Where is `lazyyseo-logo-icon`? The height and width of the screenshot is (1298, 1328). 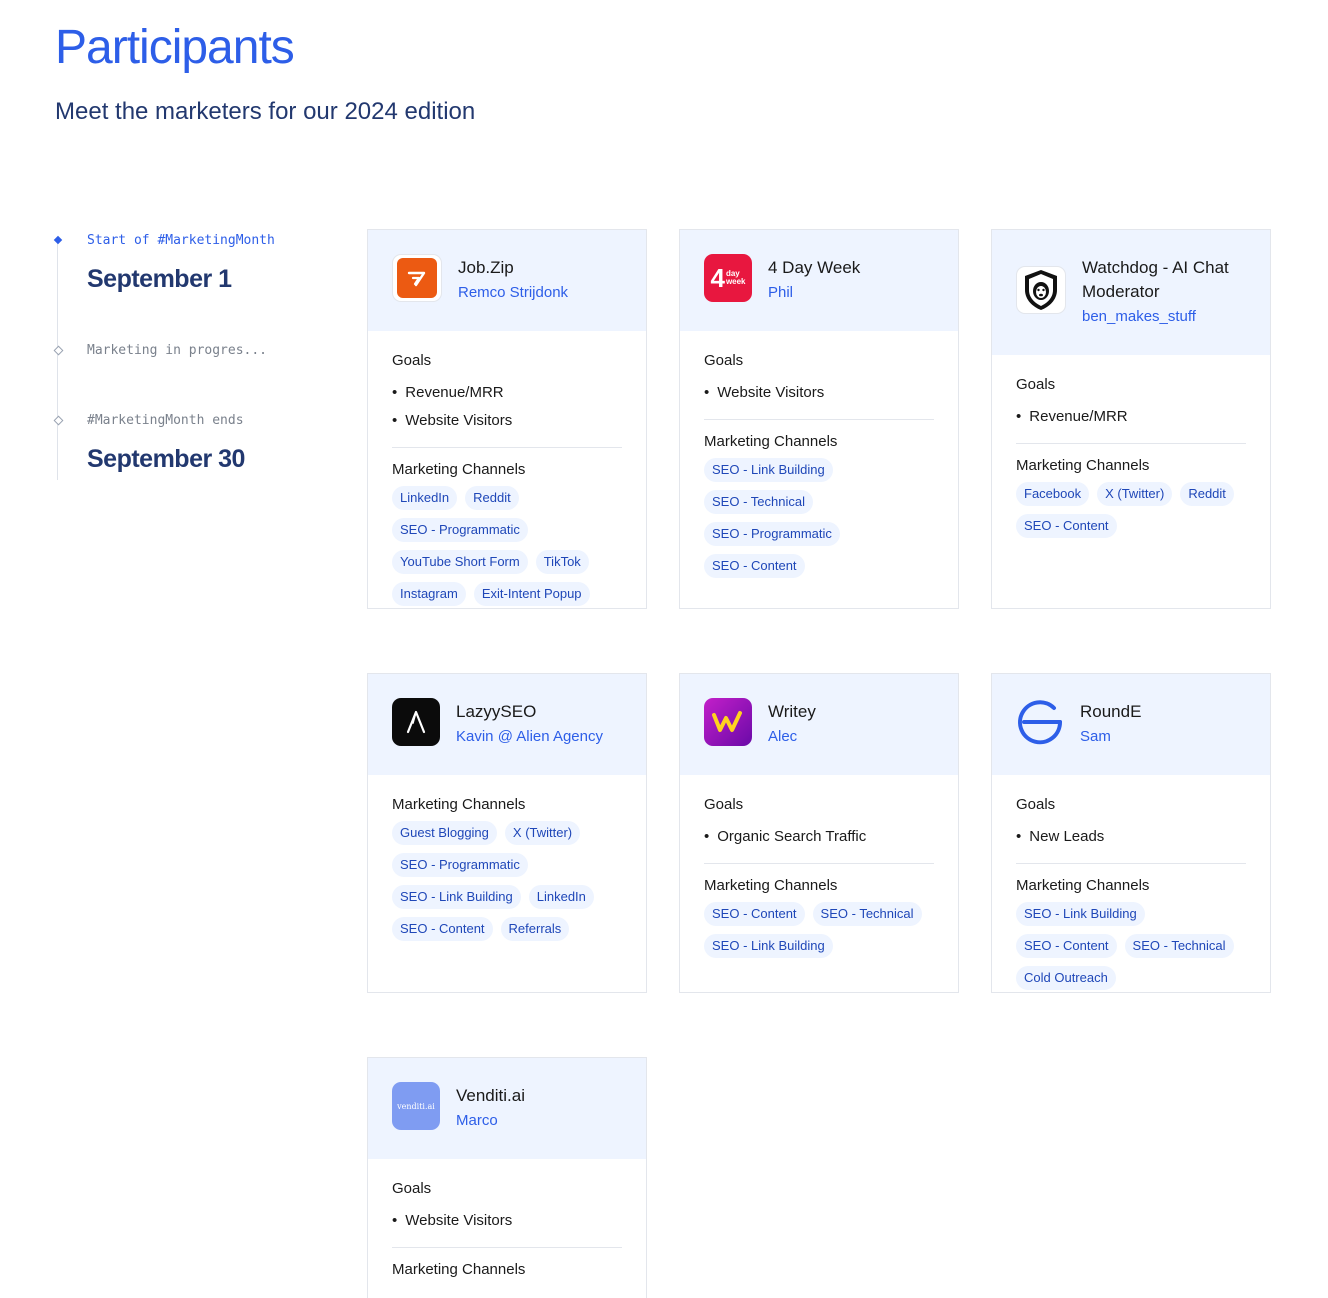 lazyyseo-logo-icon is located at coordinates (416, 722).